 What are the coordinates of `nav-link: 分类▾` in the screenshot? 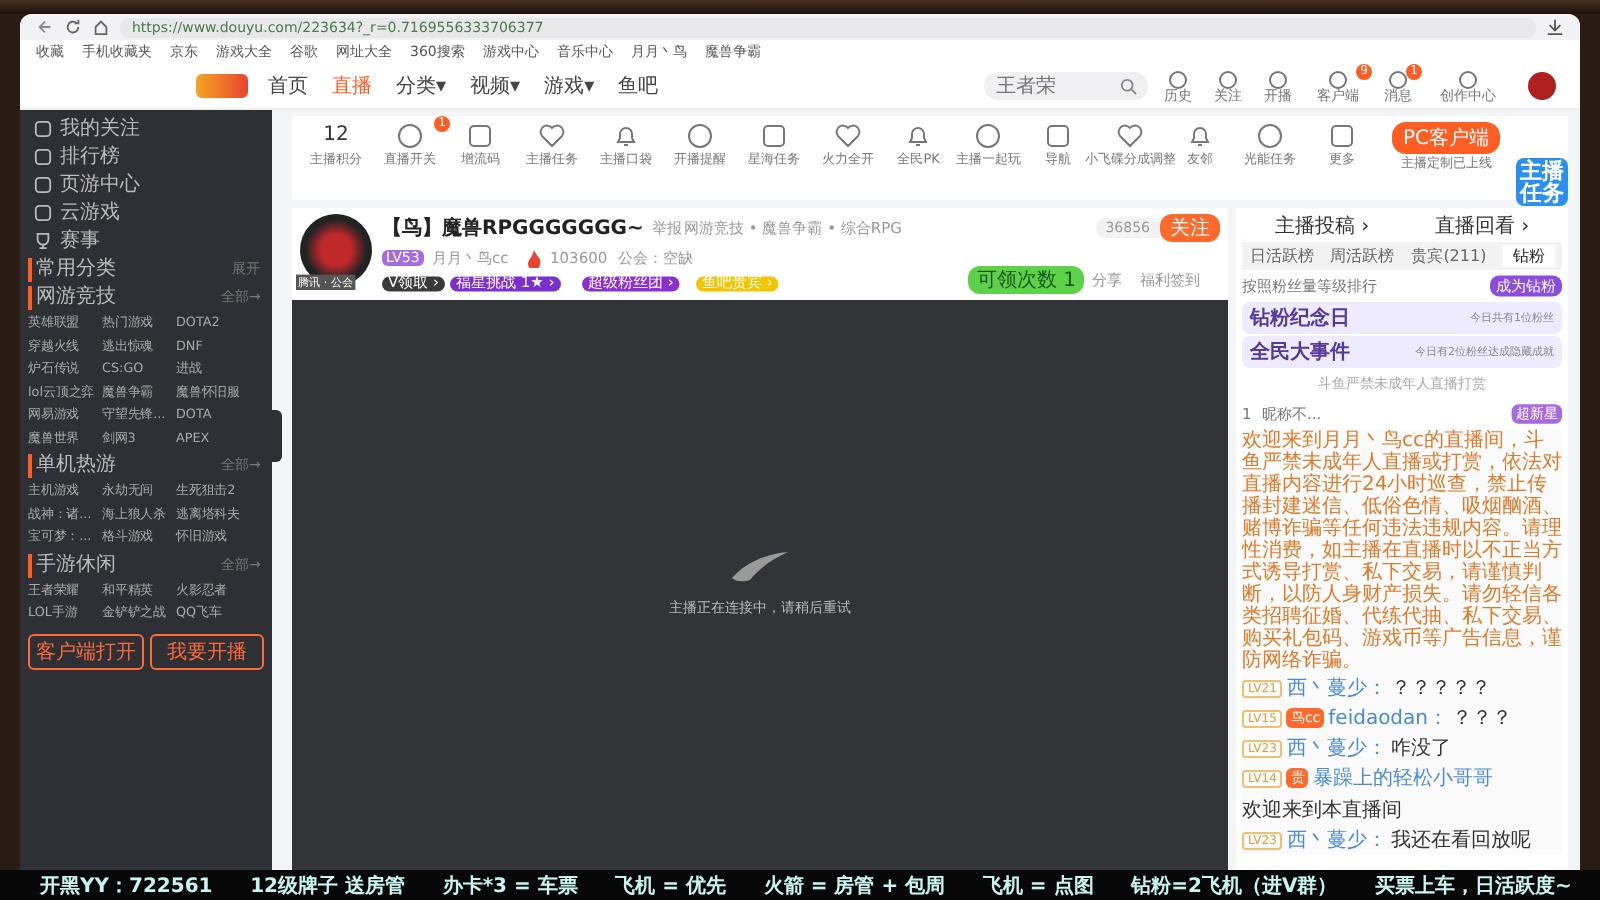 It's located at (421, 86).